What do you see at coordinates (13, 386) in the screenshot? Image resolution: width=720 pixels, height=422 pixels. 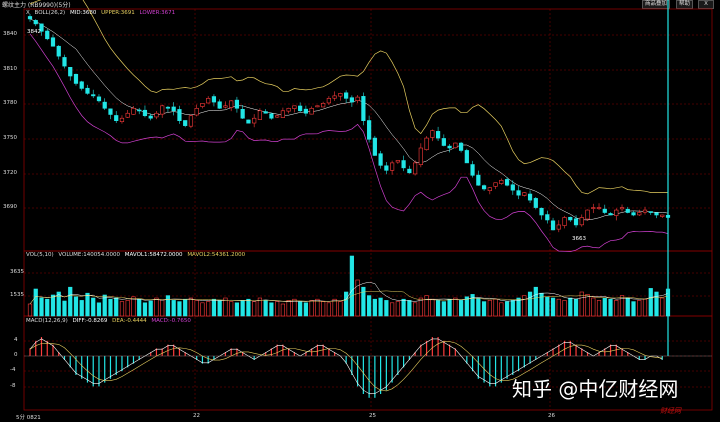 I see `macd-tick: -8` at bounding box center [13, 386].